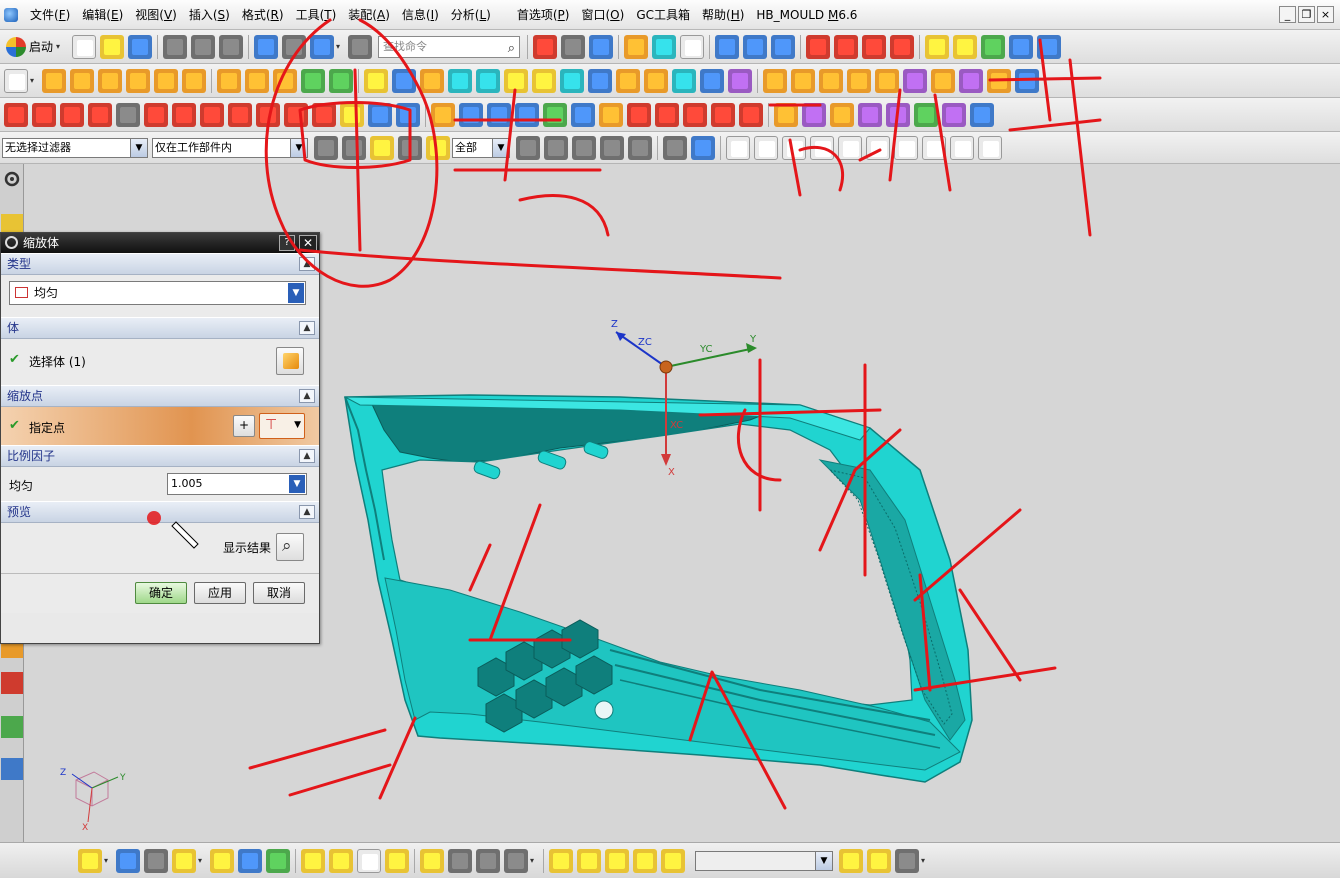 Image resolution: width=1340 pixels, height=878 pixels. What do you see at coordinates (727, 46) in the screenshot?
I see `move-object-icon` at bounding box center [727, 46].